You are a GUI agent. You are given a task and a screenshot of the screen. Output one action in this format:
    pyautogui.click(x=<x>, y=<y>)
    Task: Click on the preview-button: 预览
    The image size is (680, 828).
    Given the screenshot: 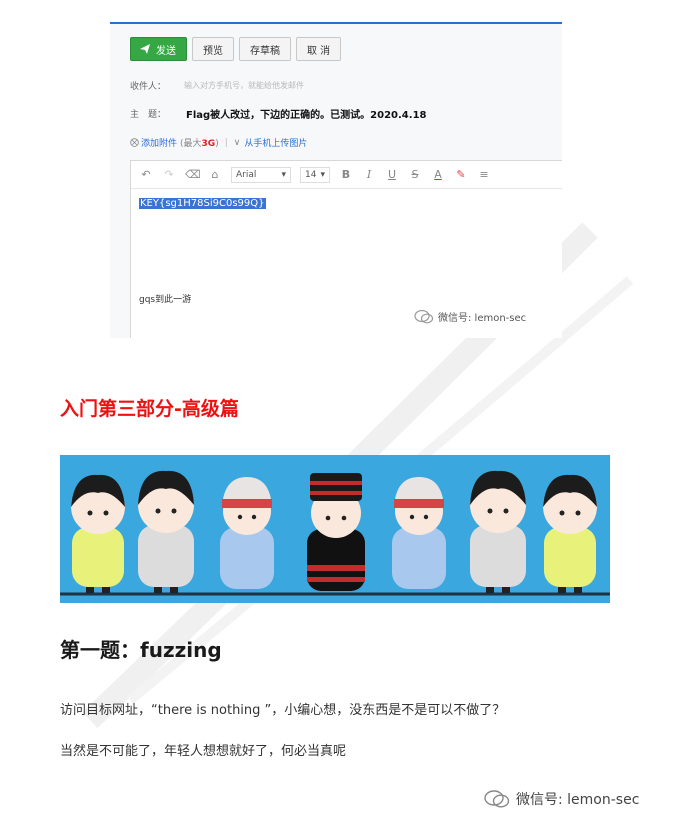 What is the action you would take?
    pyautogui.click(x=213, y=49)
    